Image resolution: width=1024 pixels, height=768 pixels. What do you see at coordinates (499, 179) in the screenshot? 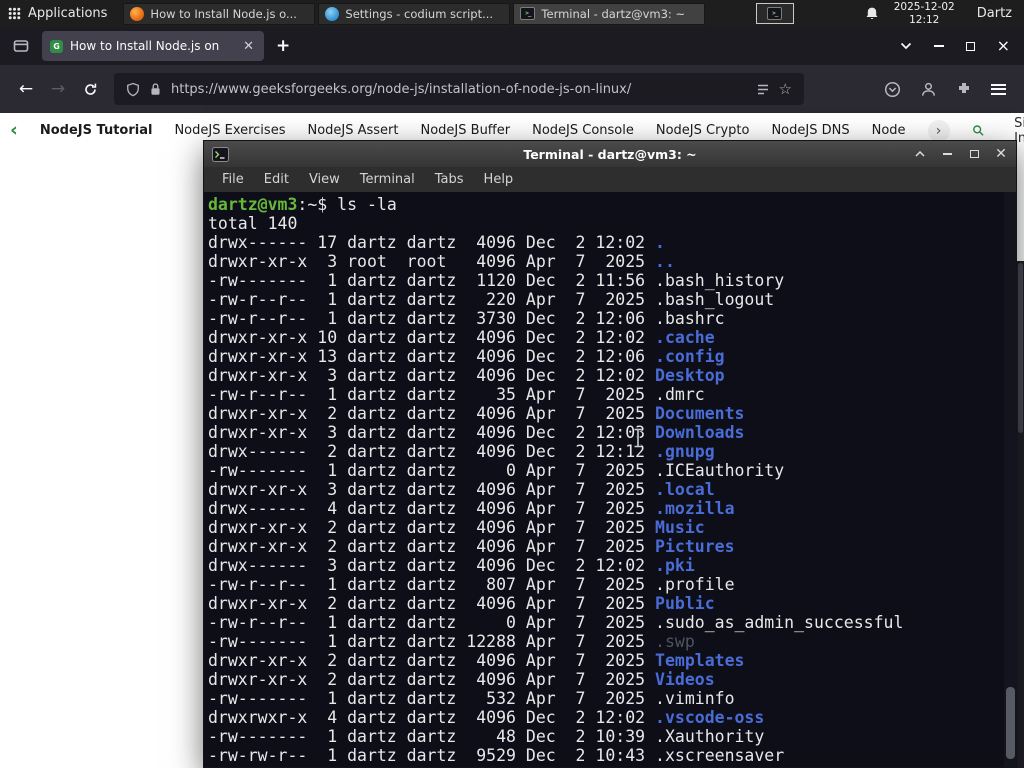
I see `menu-help: Help` at bounding box center [499, 179].